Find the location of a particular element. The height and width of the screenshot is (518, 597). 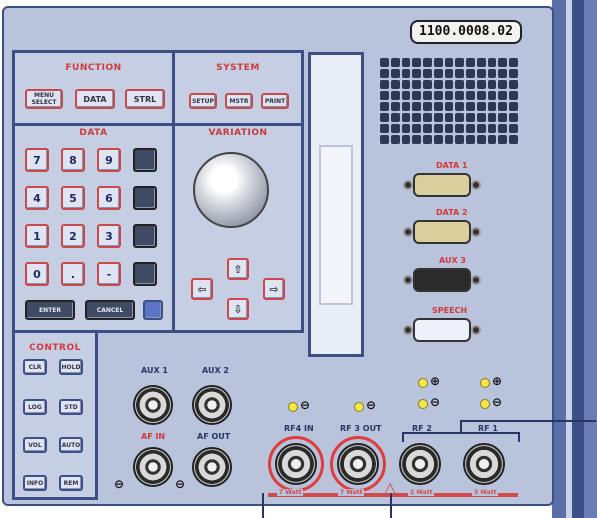

function-section: FUNCTION MENU SELECT DATA STRL is located at coordinates (93, 88).